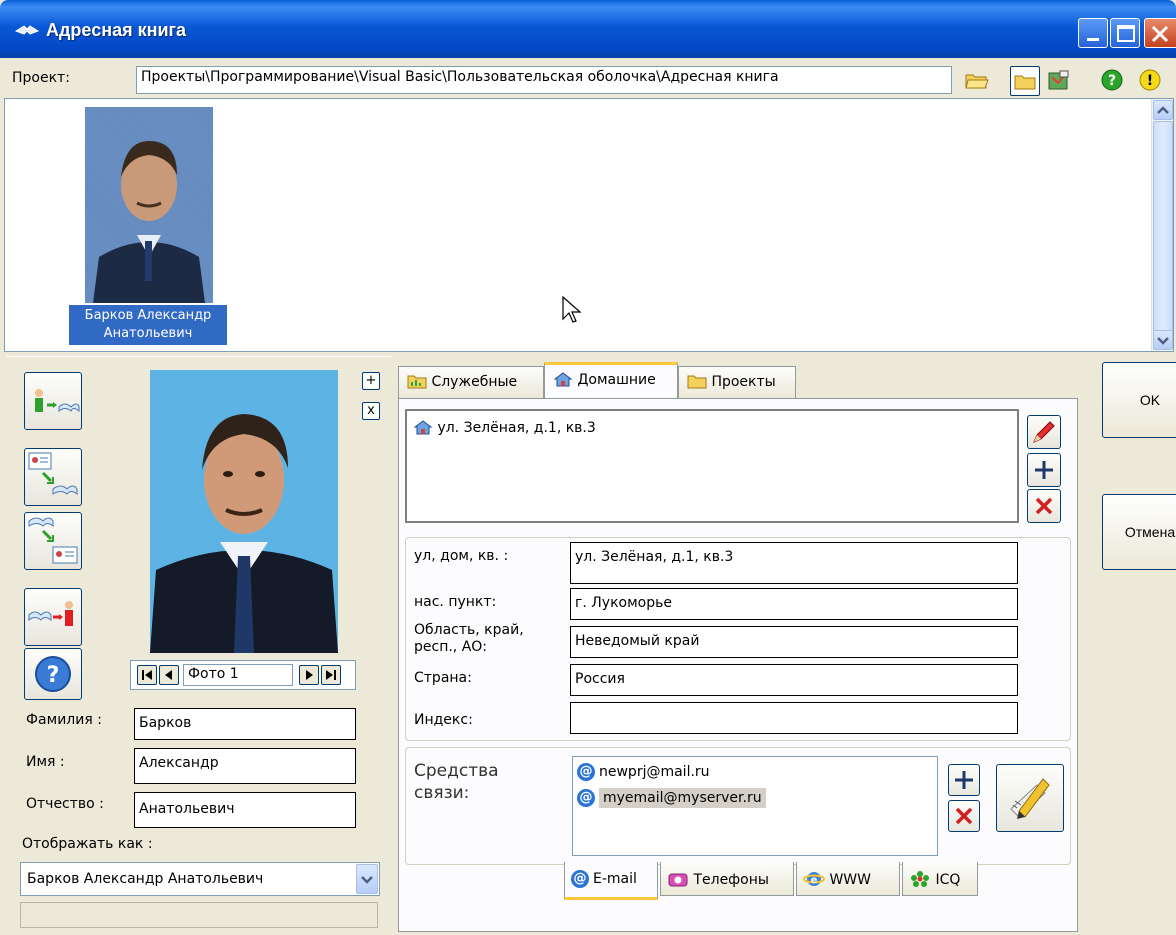 This screenshot has height=935, width=1176. I want to click on tab-www: e WWW, so click(848, 879).